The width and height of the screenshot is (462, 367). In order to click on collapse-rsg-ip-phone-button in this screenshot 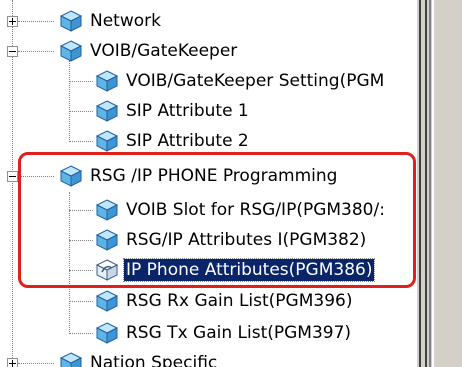, I will do `click(12, 176)`.